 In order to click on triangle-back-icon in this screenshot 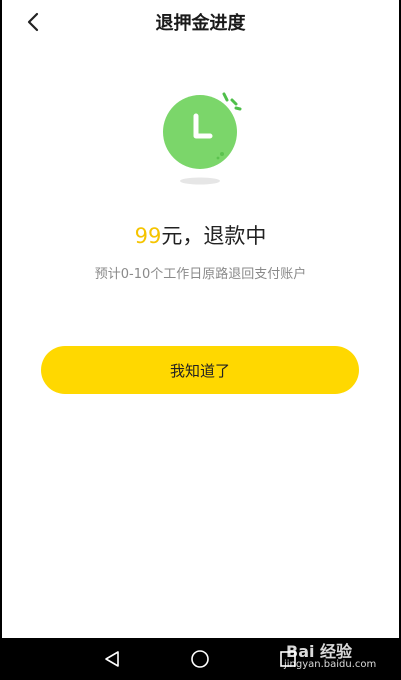, I will do `click(112, 659)`.